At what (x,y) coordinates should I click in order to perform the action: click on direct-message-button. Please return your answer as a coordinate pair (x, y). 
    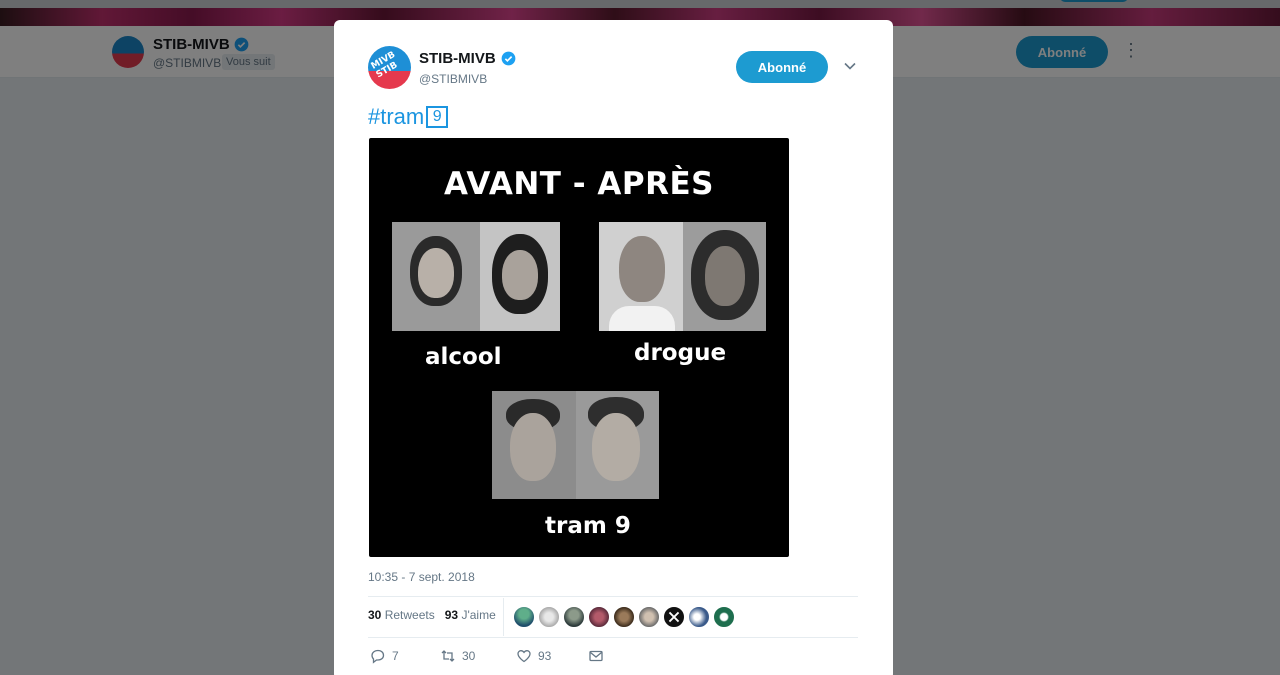
    Looking at the image, I should click on (596, 656).